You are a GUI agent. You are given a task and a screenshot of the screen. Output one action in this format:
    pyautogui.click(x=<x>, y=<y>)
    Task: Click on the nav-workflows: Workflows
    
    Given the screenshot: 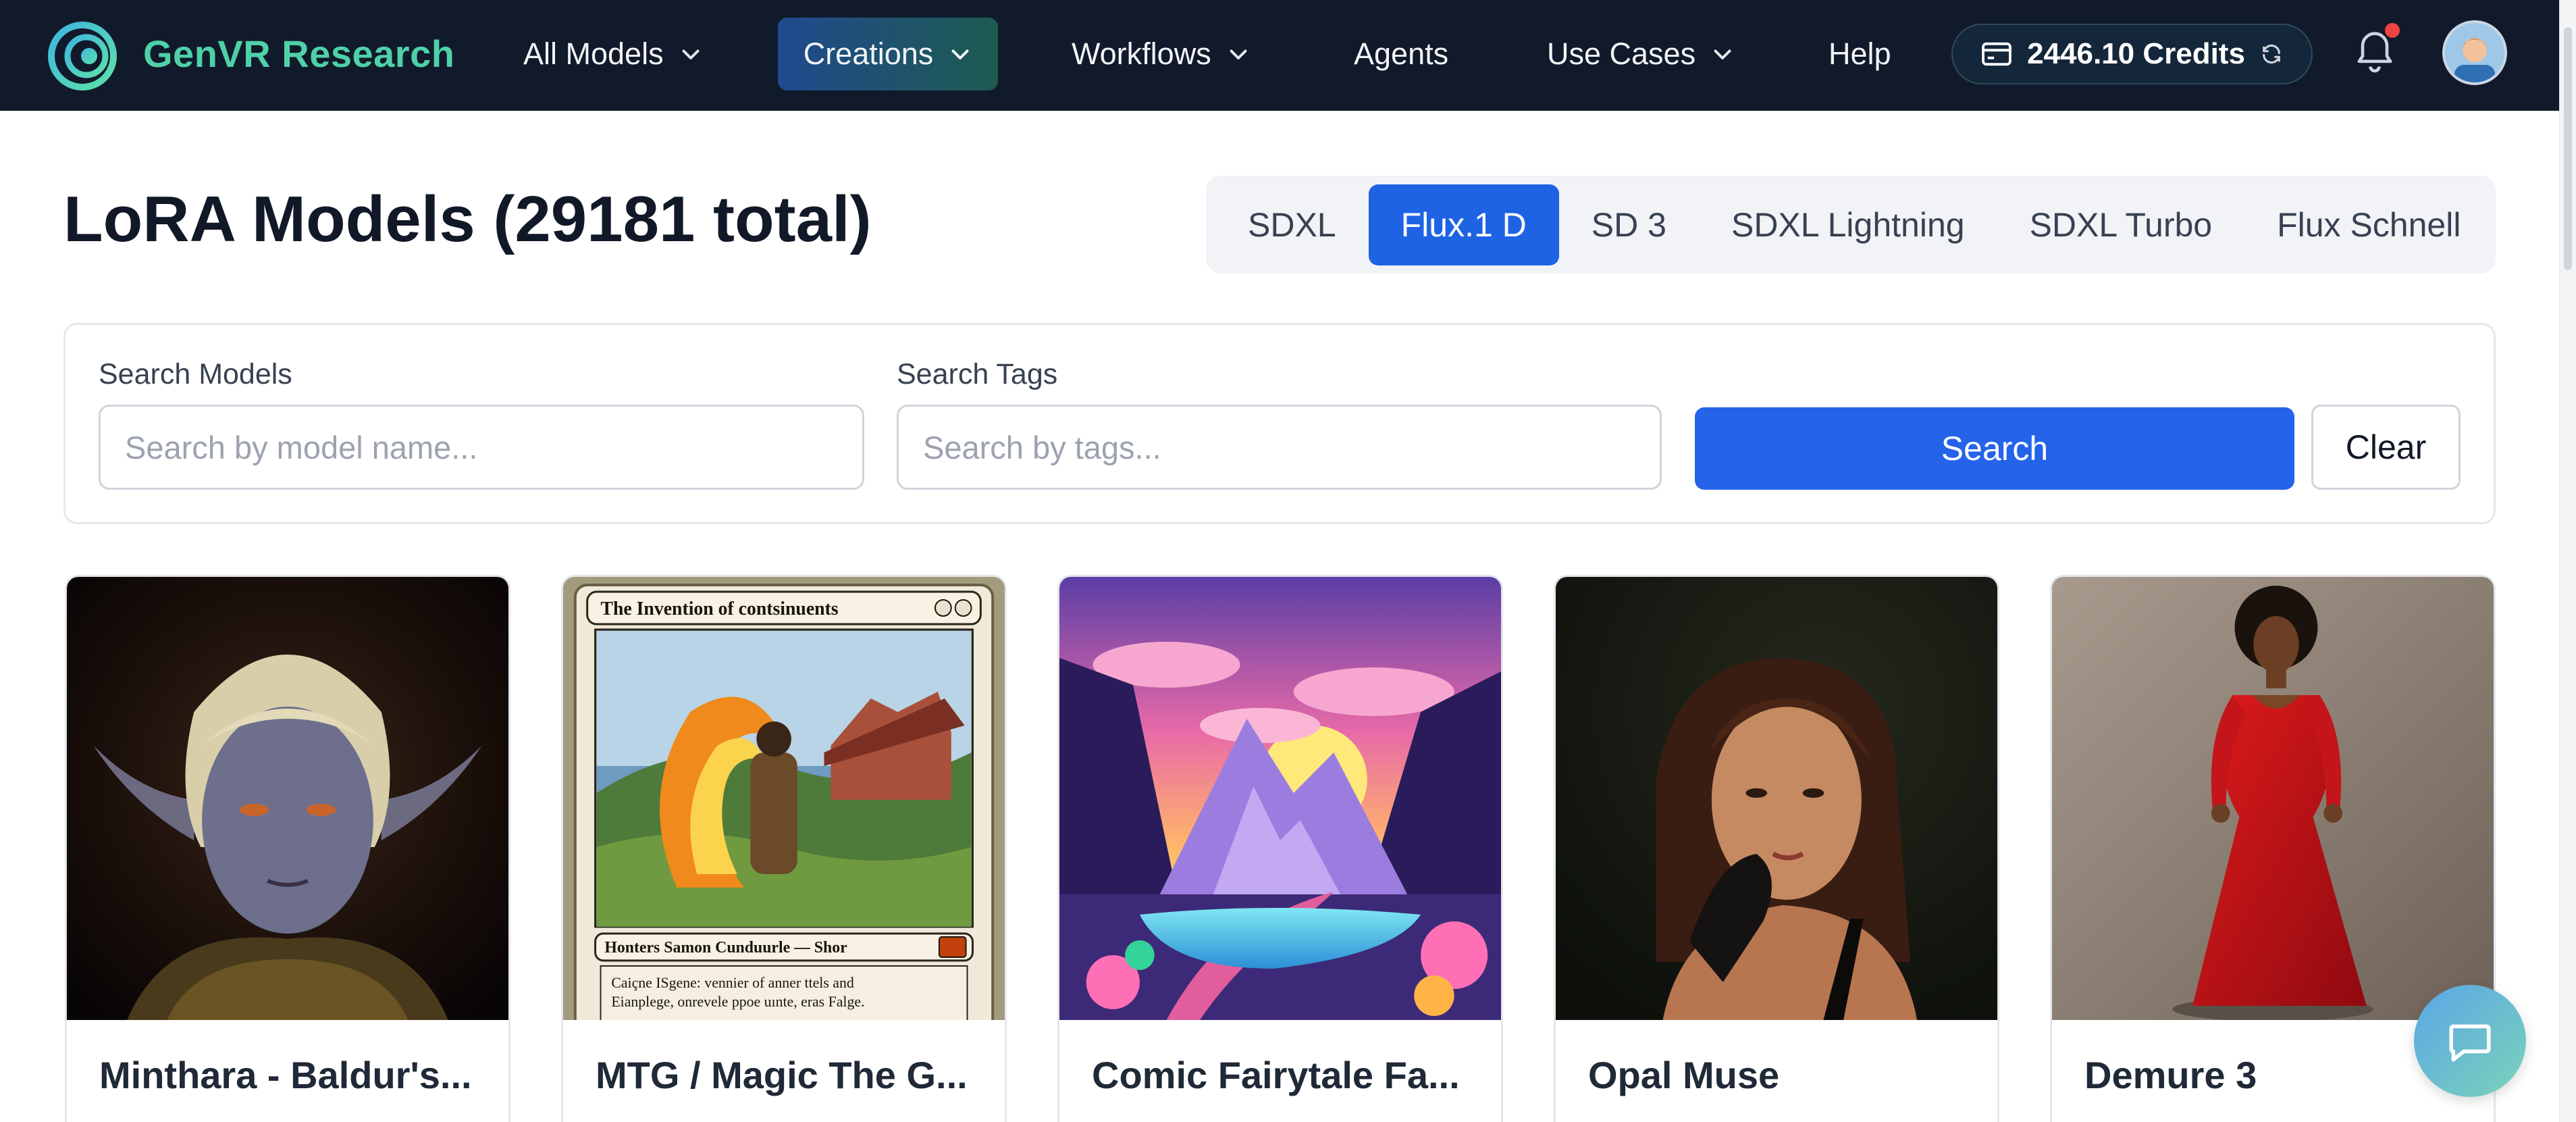 What is the action you would take?
    pyautogui.click(x=1161, y=54)
    